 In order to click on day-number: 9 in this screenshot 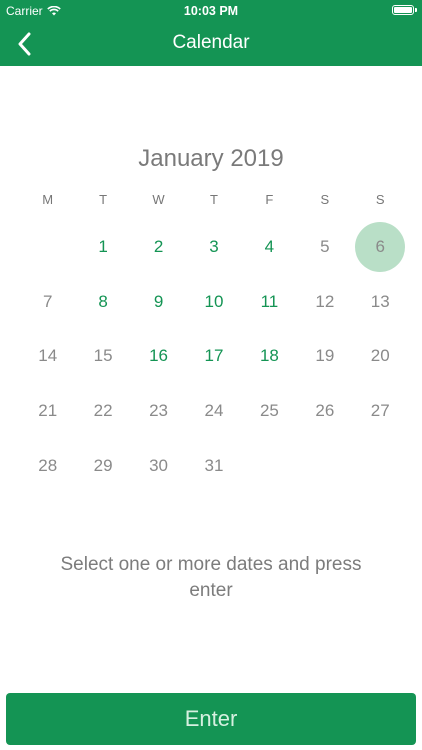, I will do `click(158, 301)`.